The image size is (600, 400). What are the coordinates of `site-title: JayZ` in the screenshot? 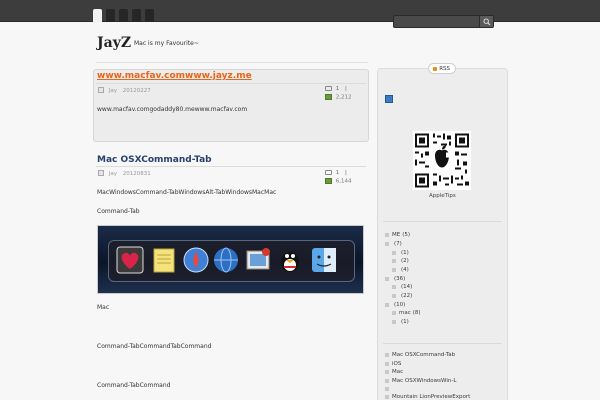 It's located at (114, 43).